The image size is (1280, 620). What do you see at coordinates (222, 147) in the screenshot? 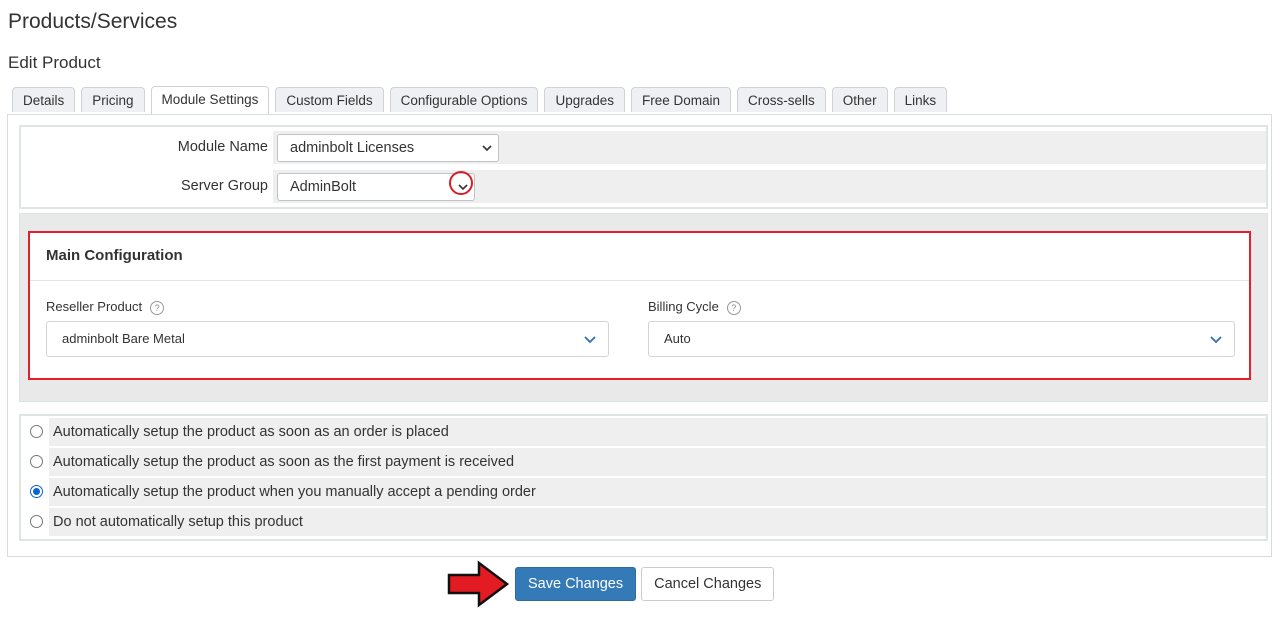
I see `module-name-label: Module Name` at bounding box center [222, 147].